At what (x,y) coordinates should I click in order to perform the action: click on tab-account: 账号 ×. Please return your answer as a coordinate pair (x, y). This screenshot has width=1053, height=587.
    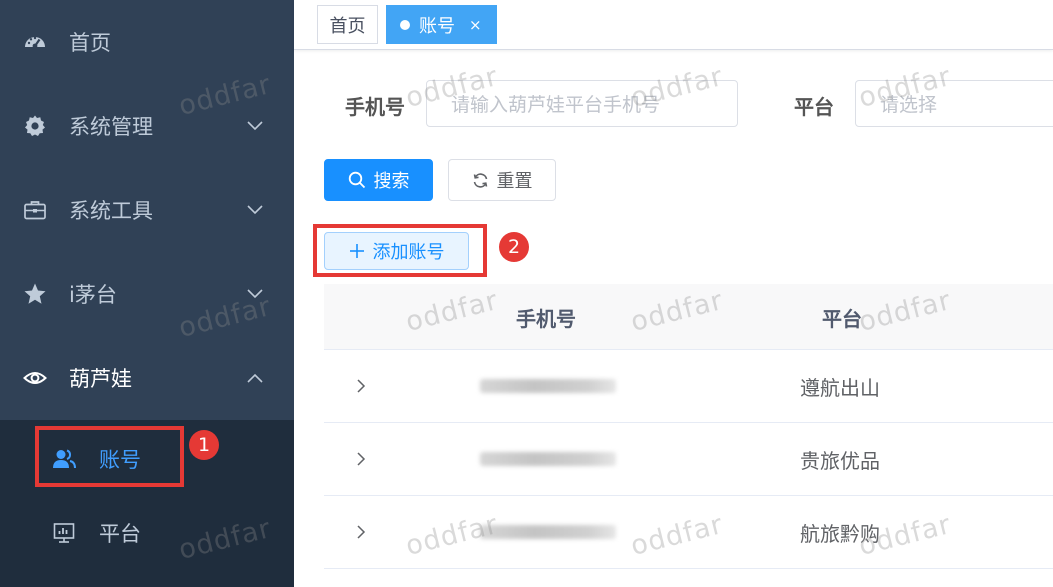
    Looking at the image, I should click on (441, 24).